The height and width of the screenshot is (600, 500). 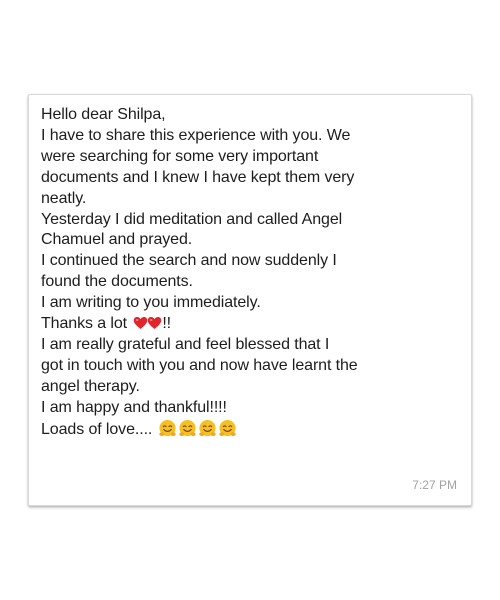 I want to click on message-line: Thanks a lot, so click(x=84, y=324).